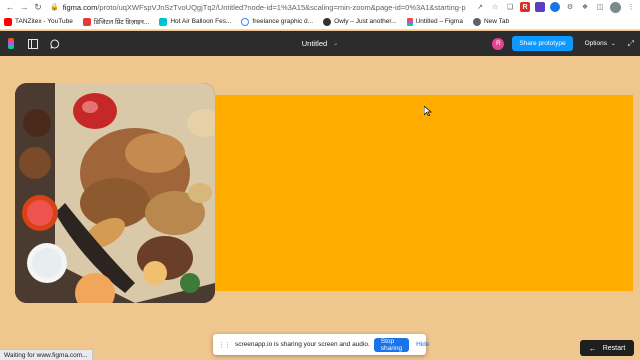 This screenshot has height=360, width=640. Describe the element at coordinates (24, 7) in the screenshot. I see `forward-button: →` at that location.